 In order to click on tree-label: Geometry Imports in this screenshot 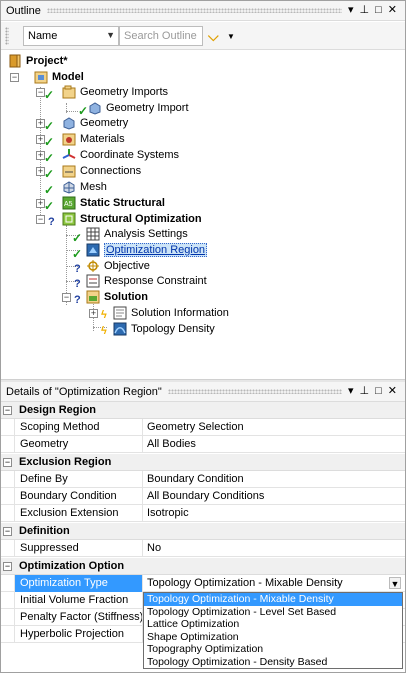, I will do `click(124, 92)`.